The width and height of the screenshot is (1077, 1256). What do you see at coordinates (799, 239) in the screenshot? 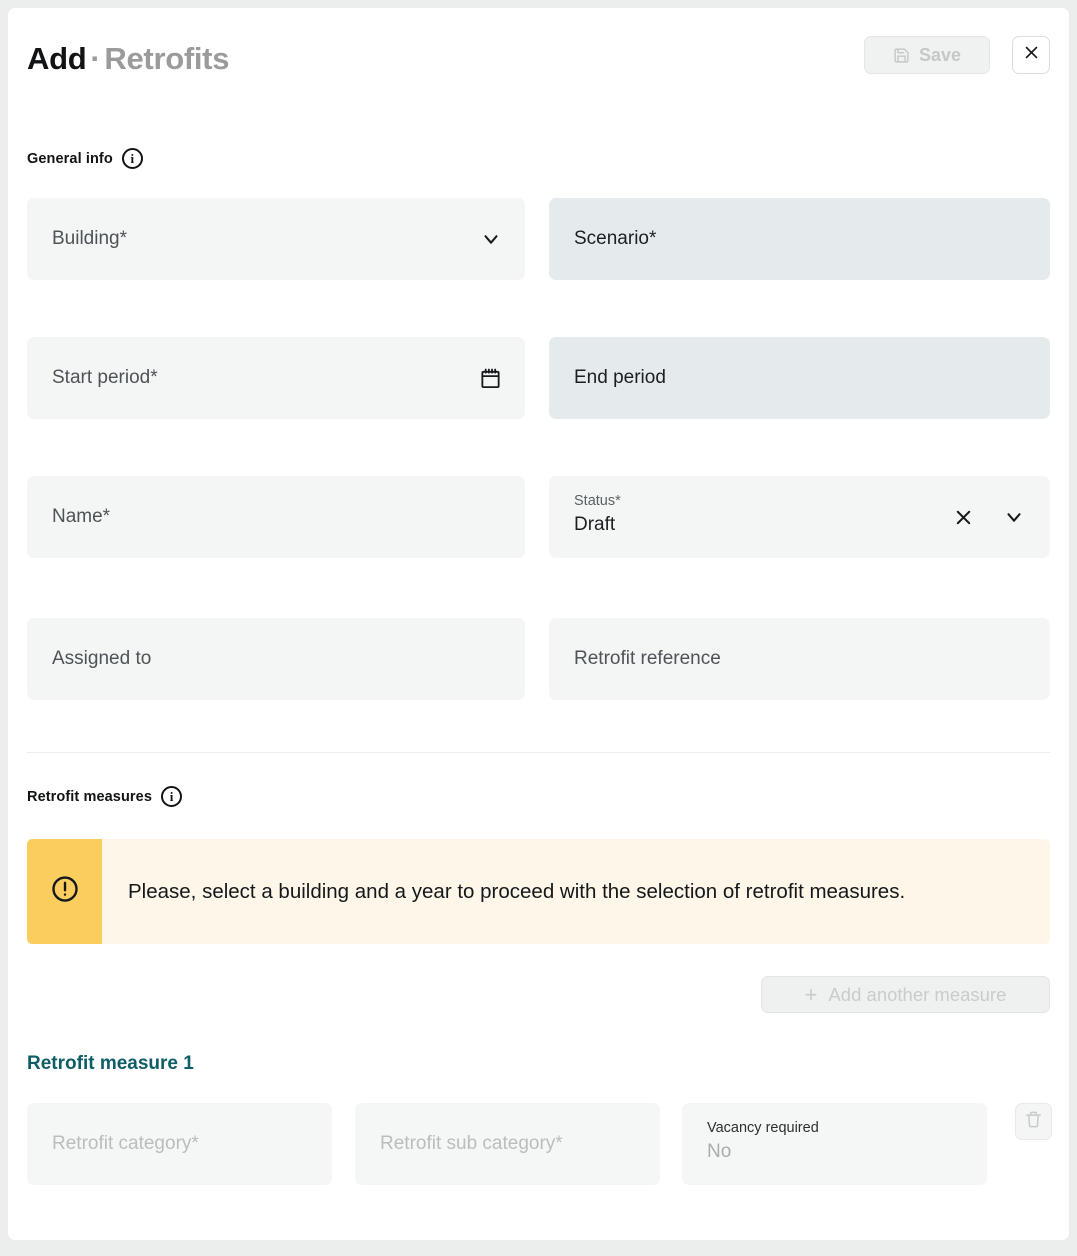
I see `field-scenario: Scenario*` at bounding box center [799, 239].